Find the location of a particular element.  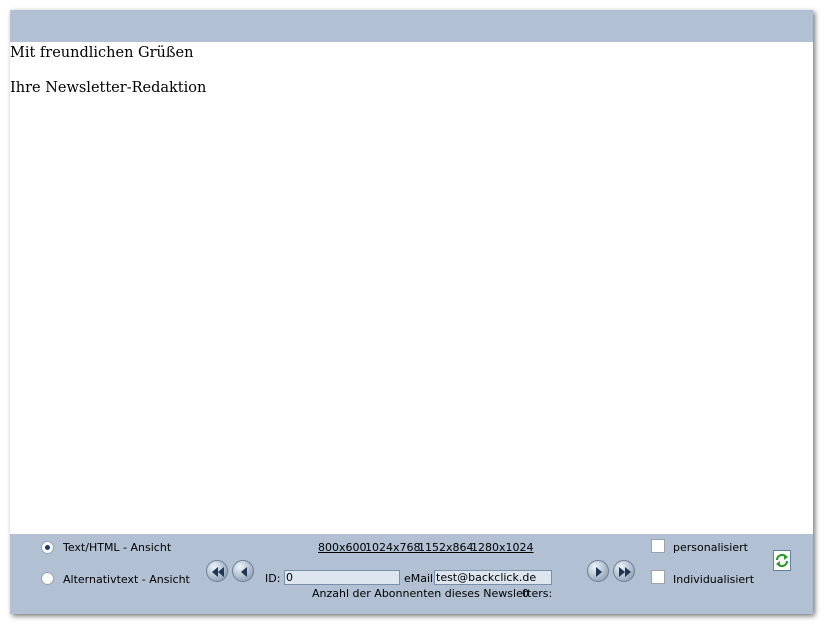

resolution-link-1280x1024: 1280x1024 is located at coordinates (502, 547).